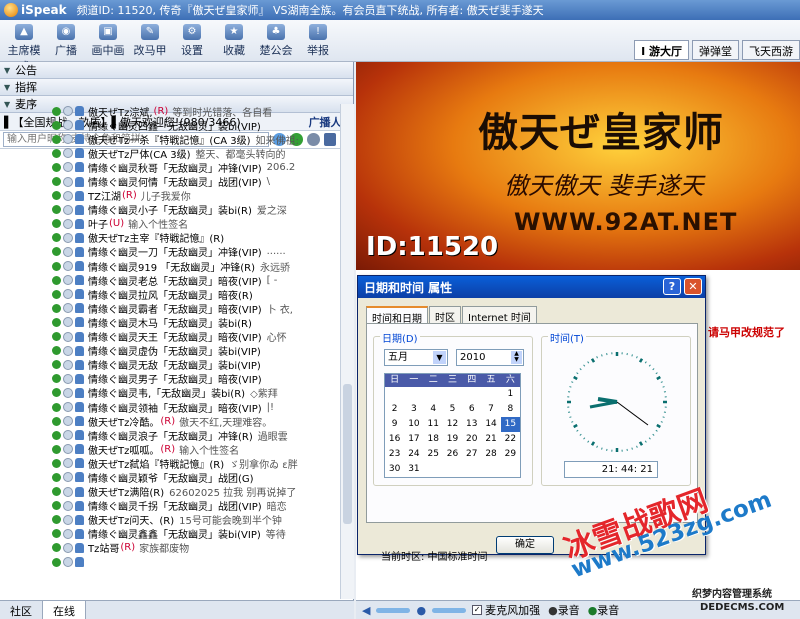  I want to click on user-list-item: 情缘ぐ幽灵秋哥「无敌幽灵」冲锋(VIP) 206.2, so click(170, 167).